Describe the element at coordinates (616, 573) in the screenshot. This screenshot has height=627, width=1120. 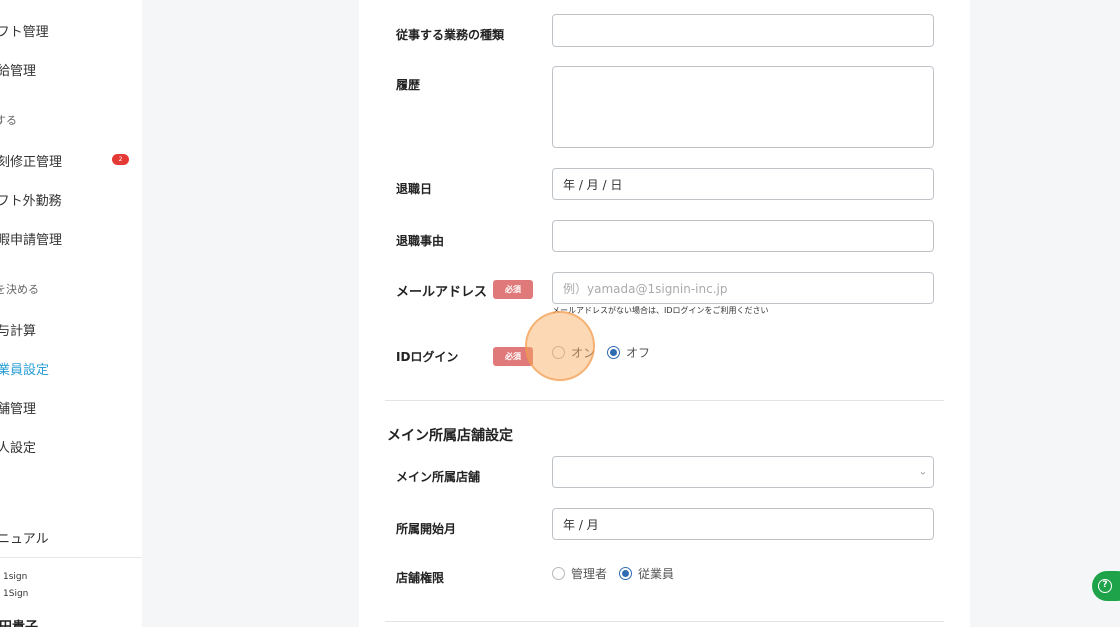
I see `store-permission-radio-group: 管理者 従業員` at that location.